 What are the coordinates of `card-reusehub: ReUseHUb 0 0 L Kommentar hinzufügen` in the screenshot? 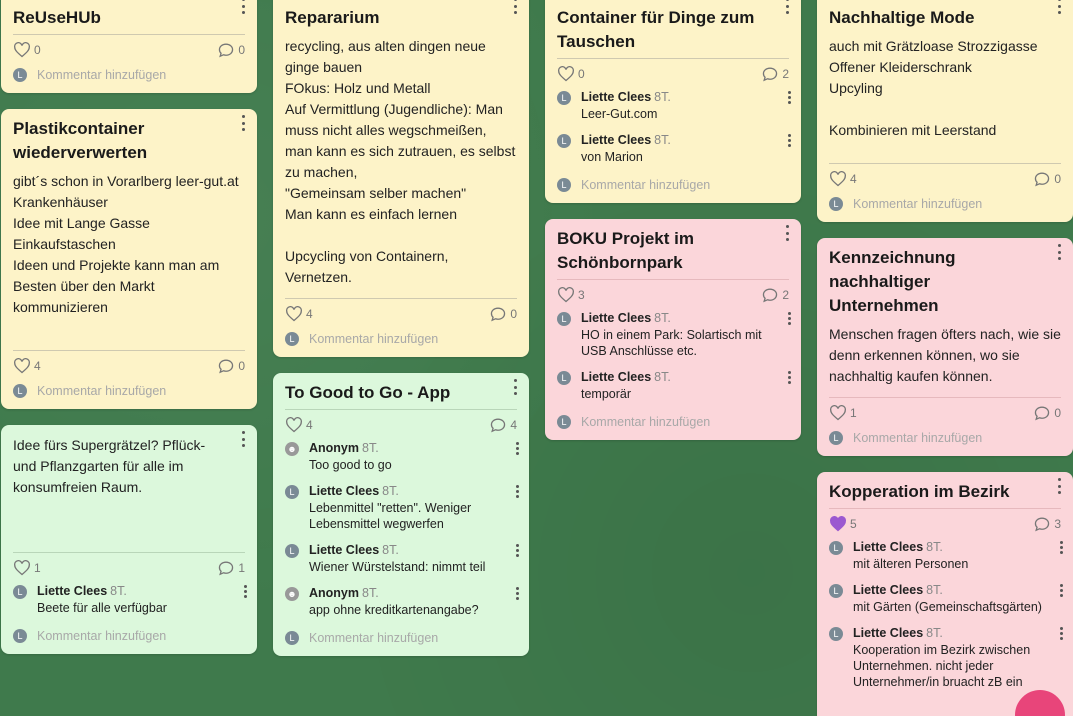 It's located at (129, 46).